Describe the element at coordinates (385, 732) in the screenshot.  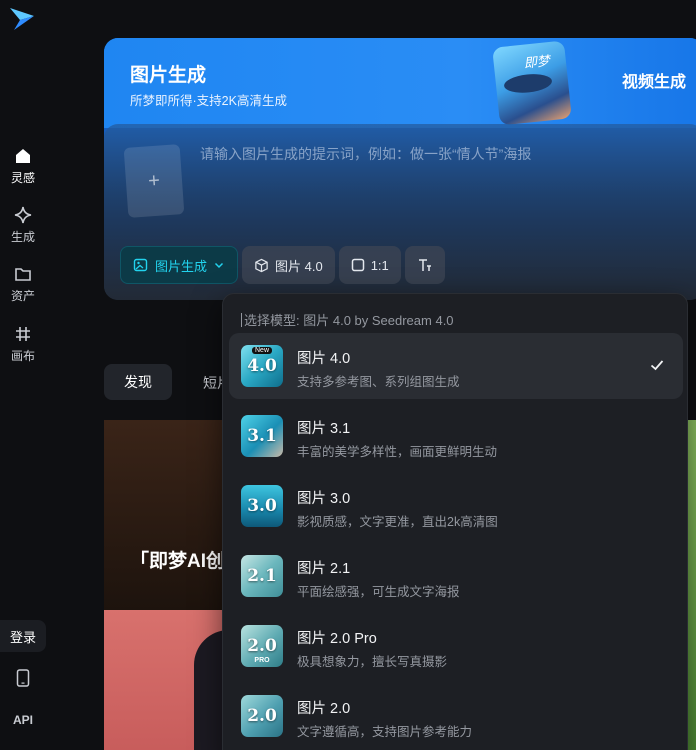
I see `model-description: 文字遵循高，支持图片参考能力` at that location.